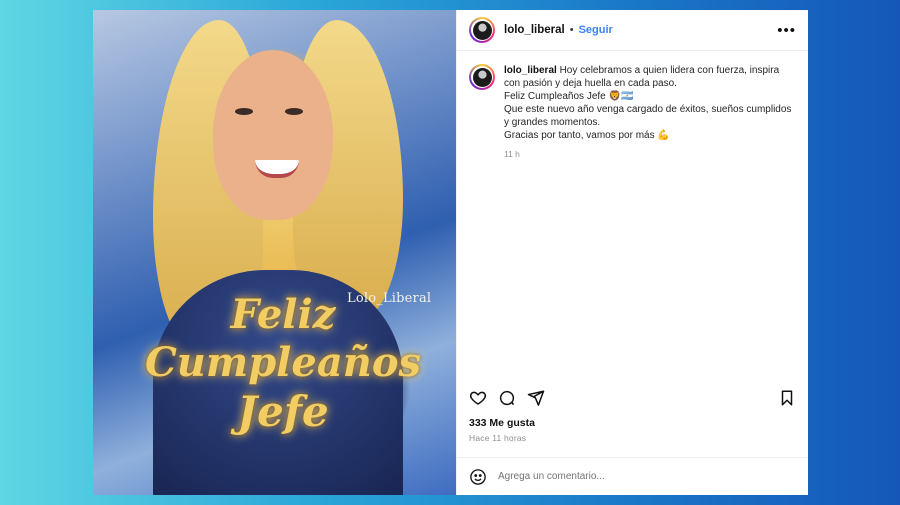  I want to click on birthday-greeting: Feliz Cumpleaños Jefe, so click(283, 364).